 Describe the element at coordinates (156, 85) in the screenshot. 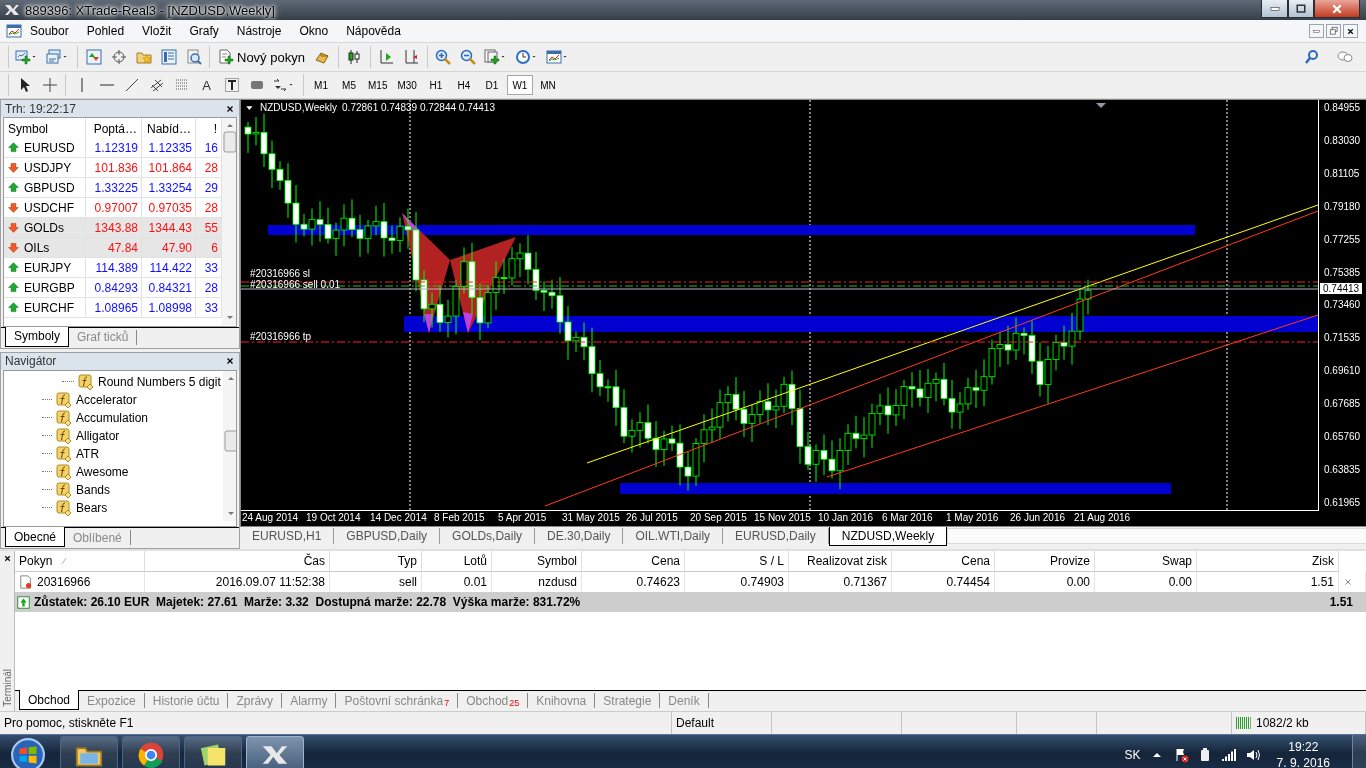

I see `channel-icon` at that location.